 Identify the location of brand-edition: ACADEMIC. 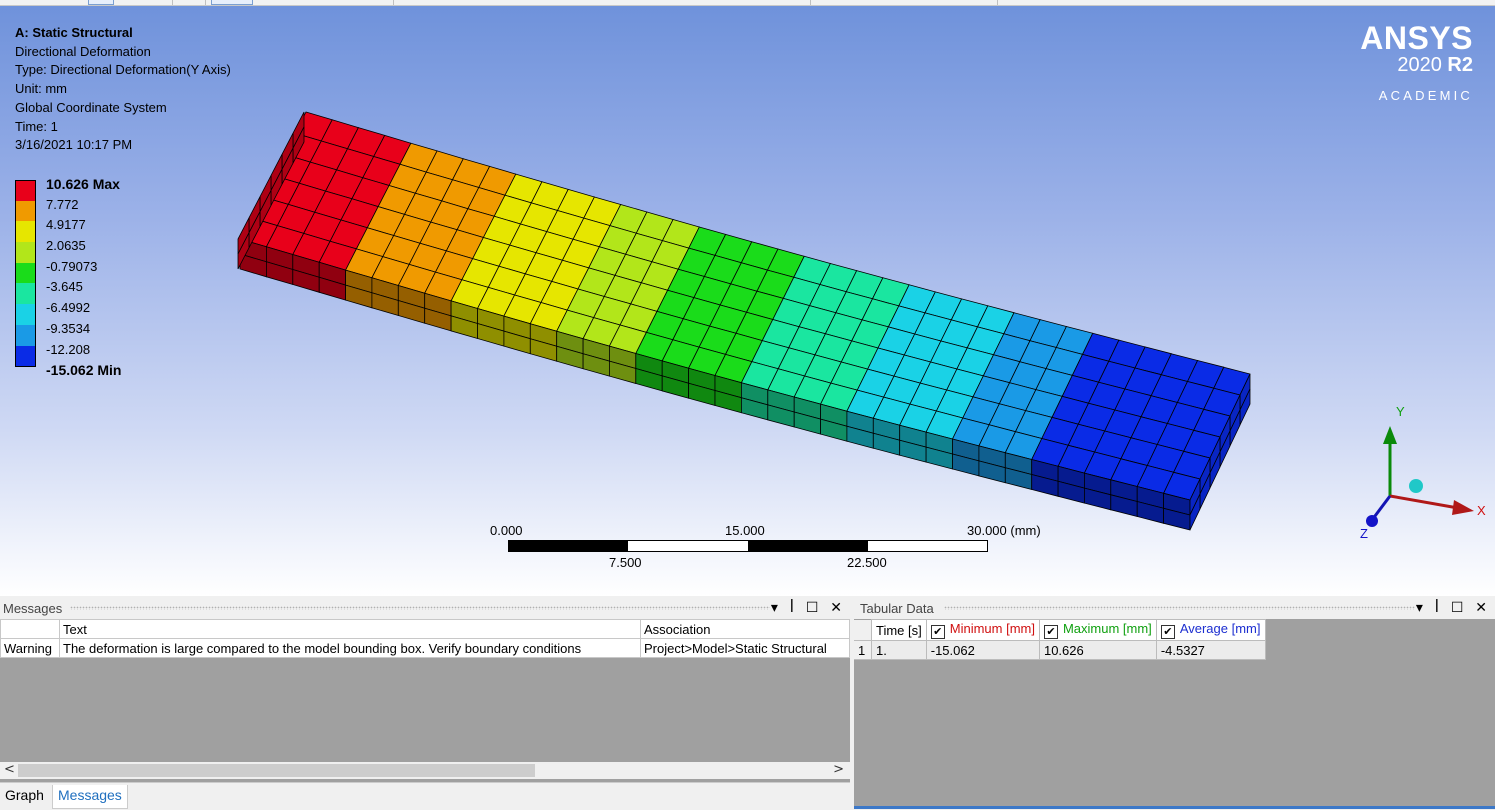
(1425, 95).